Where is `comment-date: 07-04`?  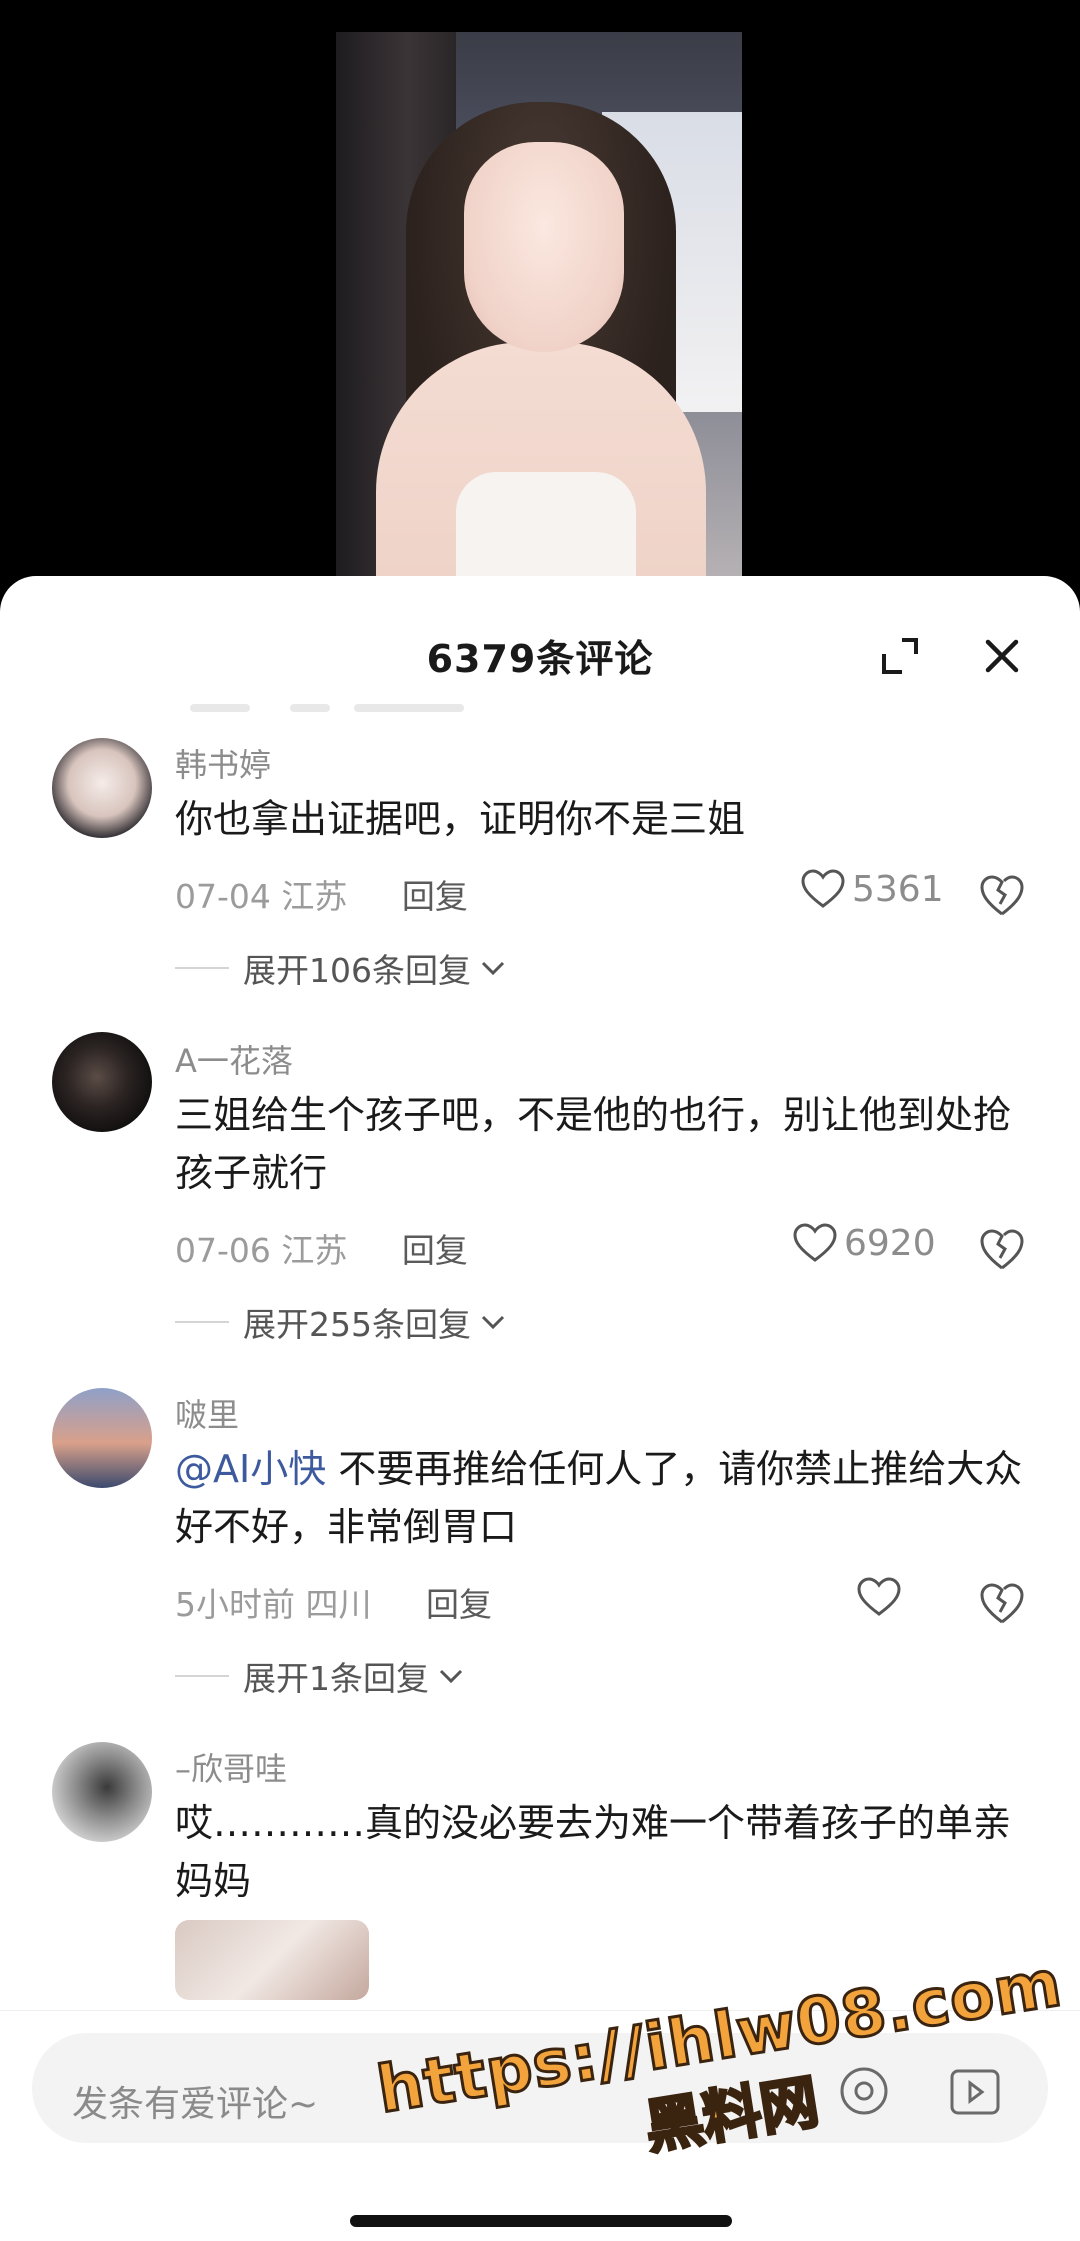 comment-date: 07-04 is located at coordinates (223, 896).